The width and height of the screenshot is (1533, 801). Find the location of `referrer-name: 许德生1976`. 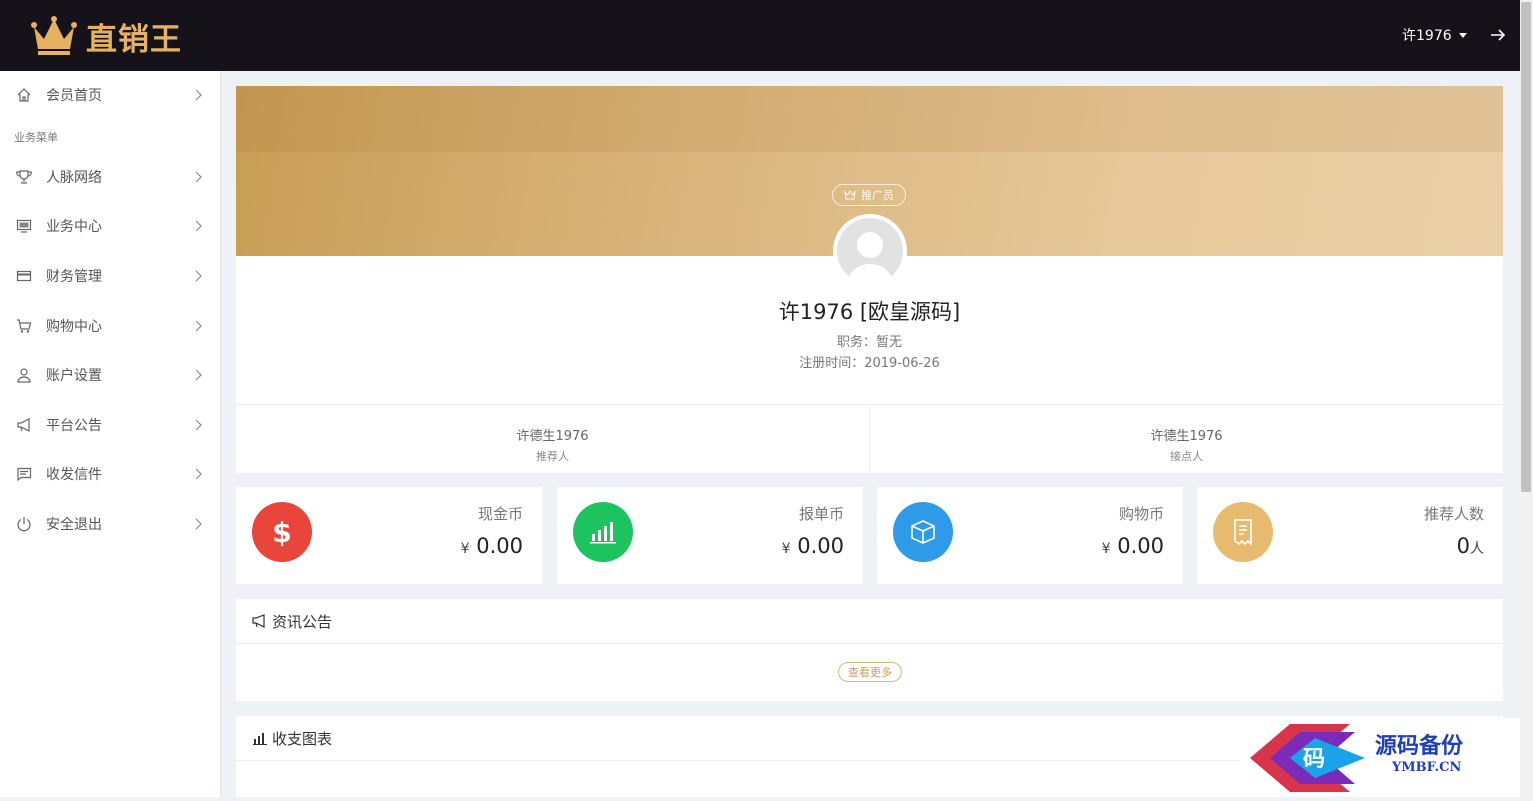

referrer-name: 许德生1976 is located at coordinates (552, 436).